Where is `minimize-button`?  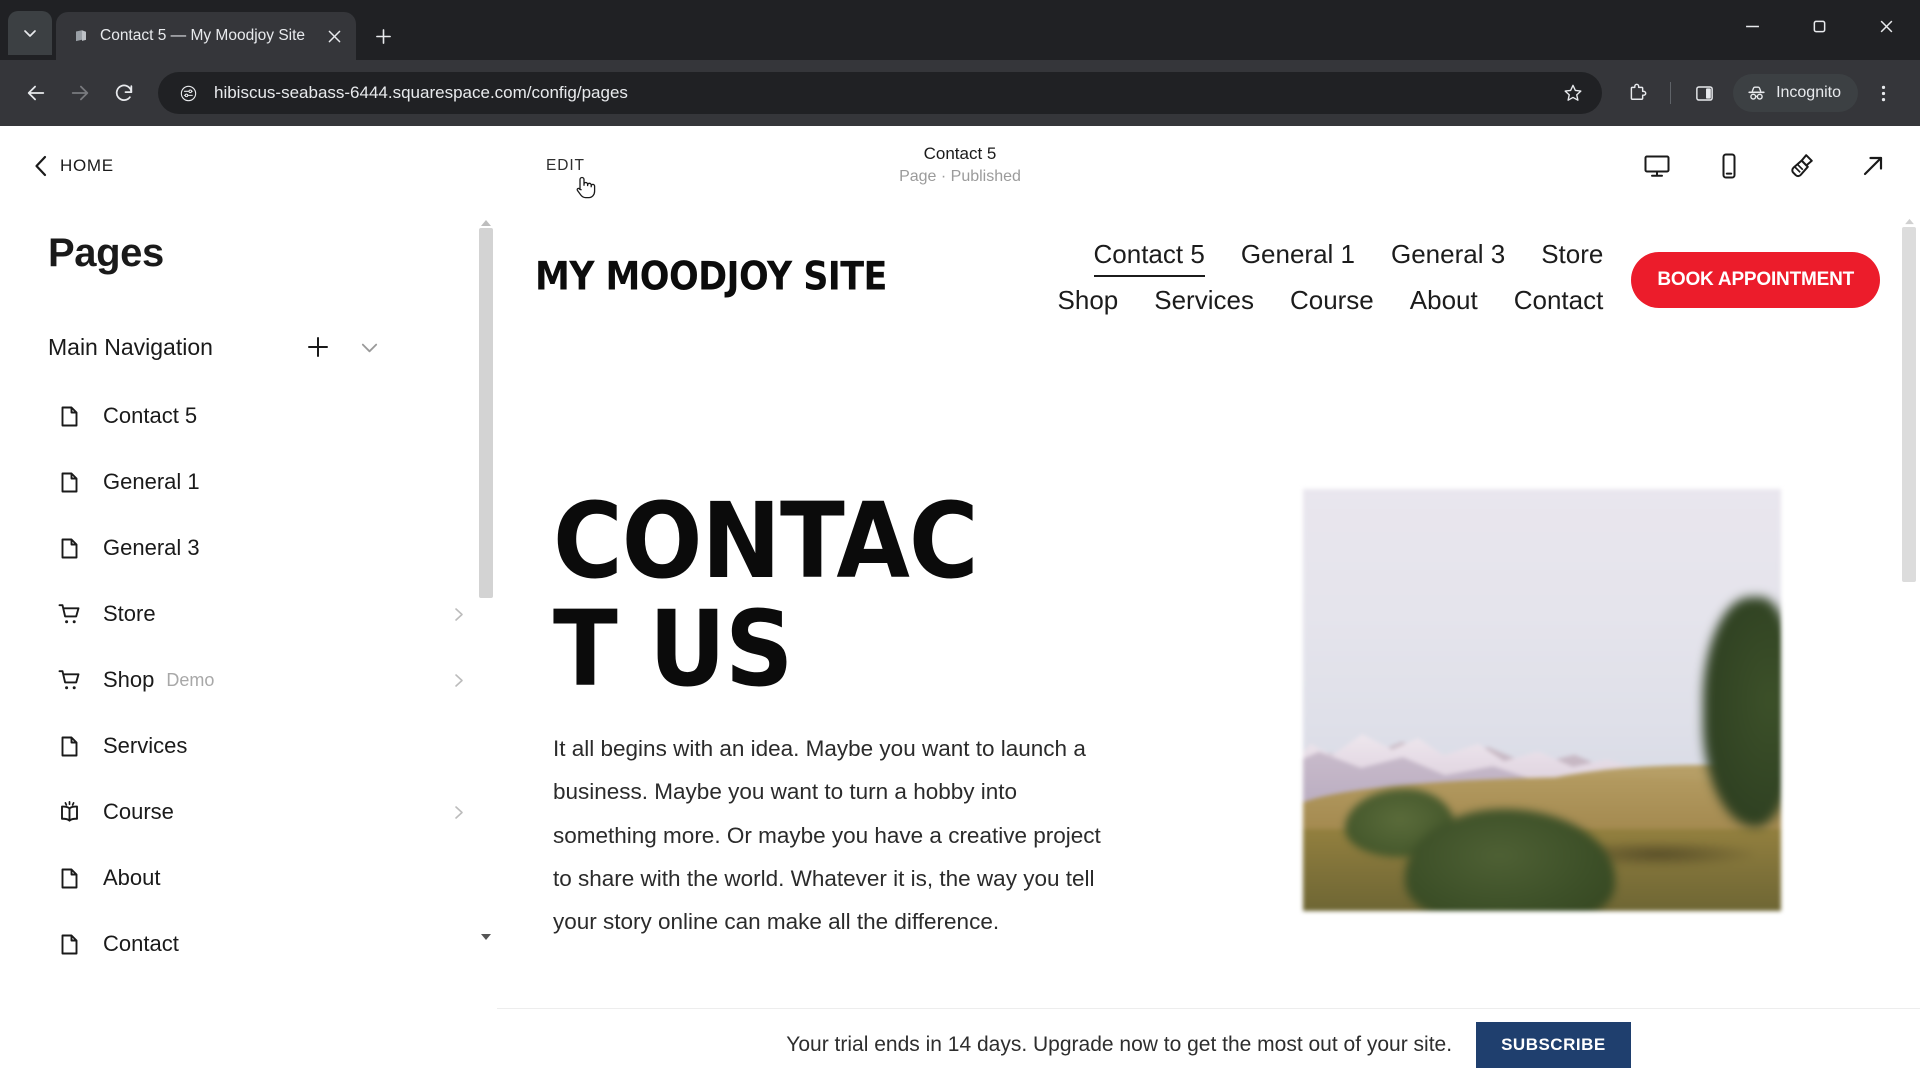 minimize-button is located at coordinates (1752, 26).